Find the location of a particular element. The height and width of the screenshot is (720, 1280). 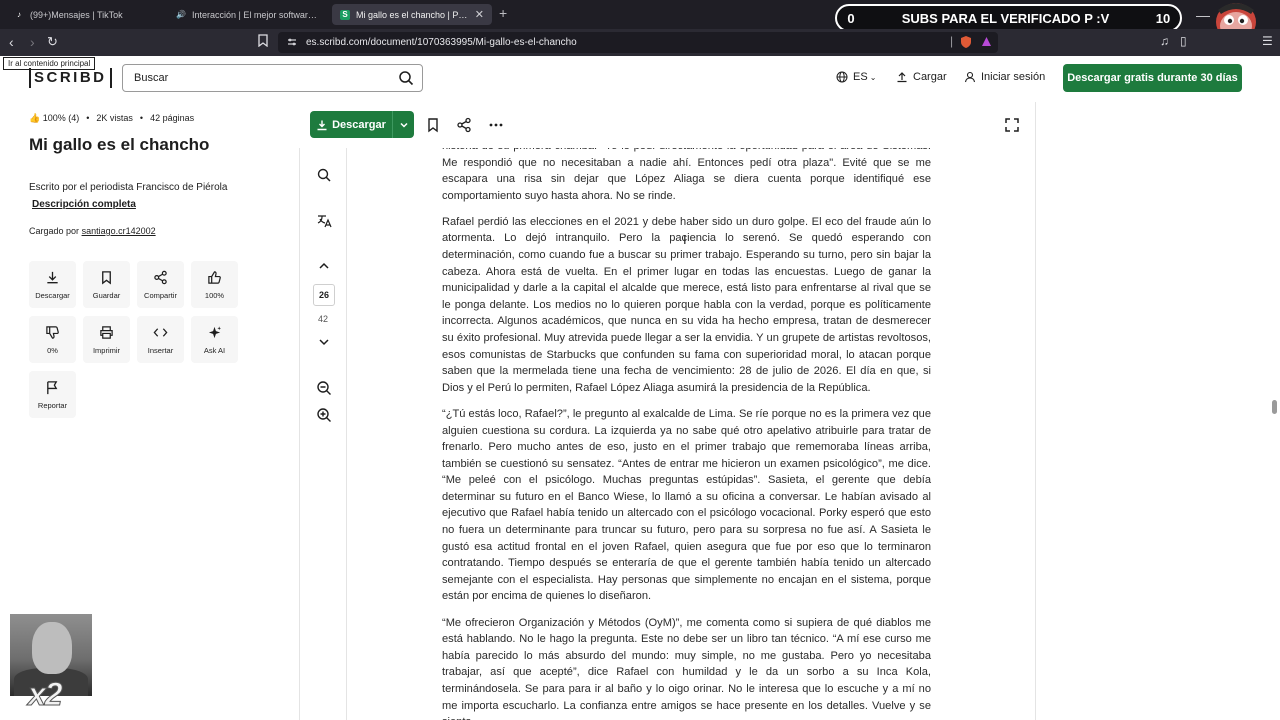

full-description-link: Descripción completa is located at coordinates (84, 204).